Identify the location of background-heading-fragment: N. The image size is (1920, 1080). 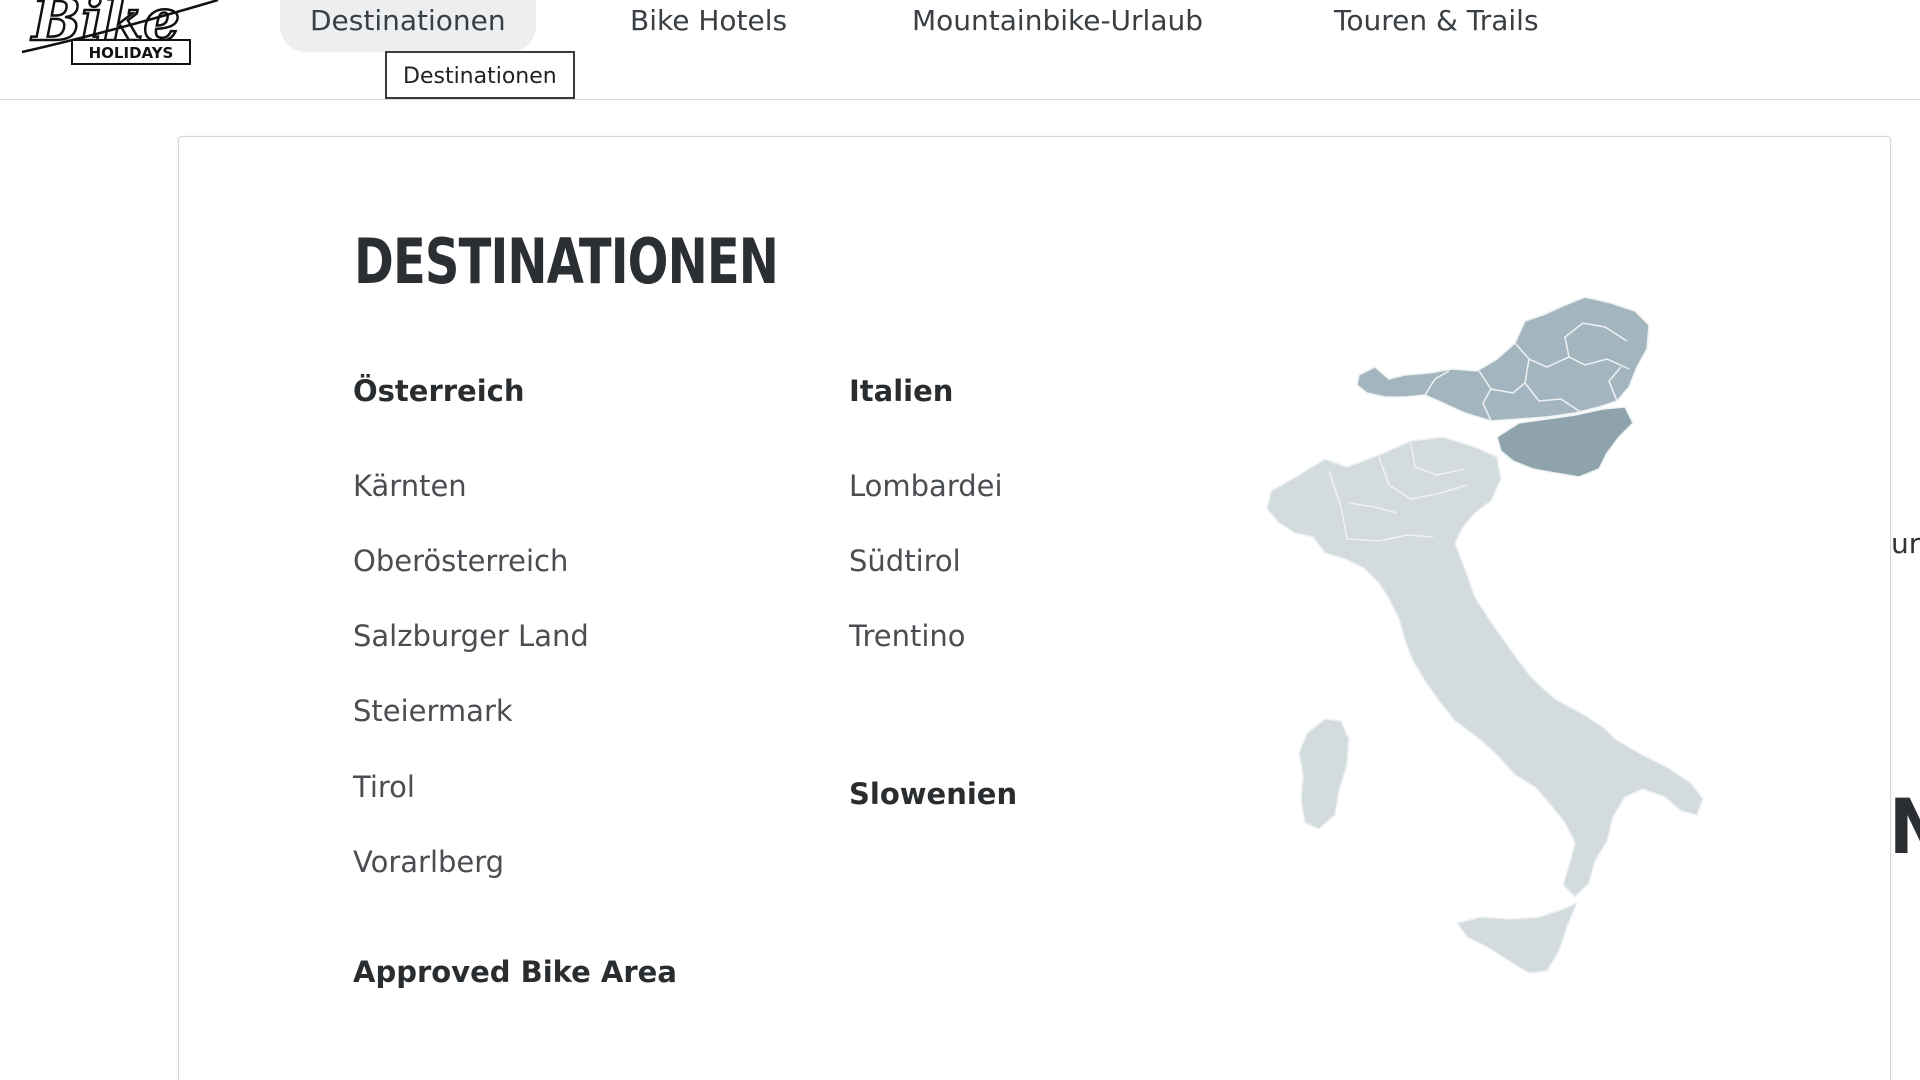
(1904, 826).